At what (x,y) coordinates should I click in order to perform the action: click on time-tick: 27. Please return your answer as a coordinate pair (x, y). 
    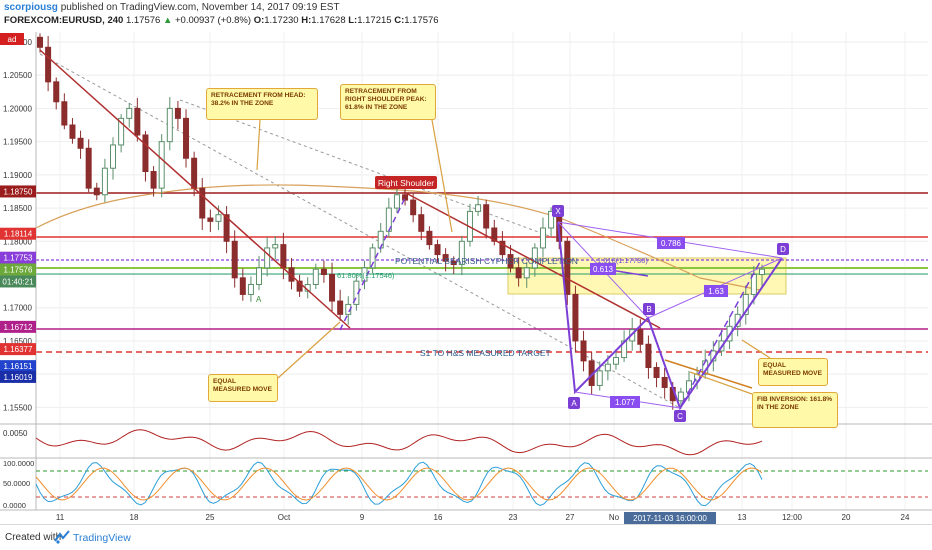
    Looking at the image, I should click on (570, 517).